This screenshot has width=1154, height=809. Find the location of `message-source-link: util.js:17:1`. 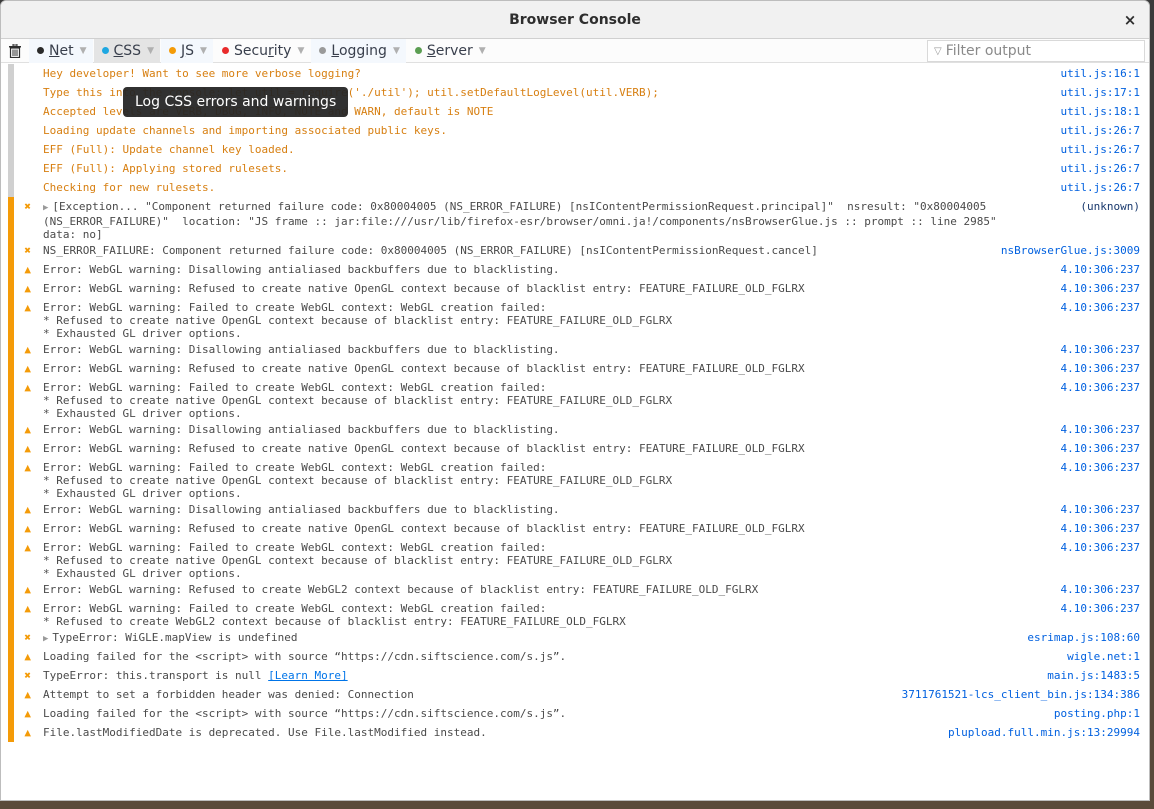

message-source-link: util.js:17:1 is located at coordinates (1105, 94).